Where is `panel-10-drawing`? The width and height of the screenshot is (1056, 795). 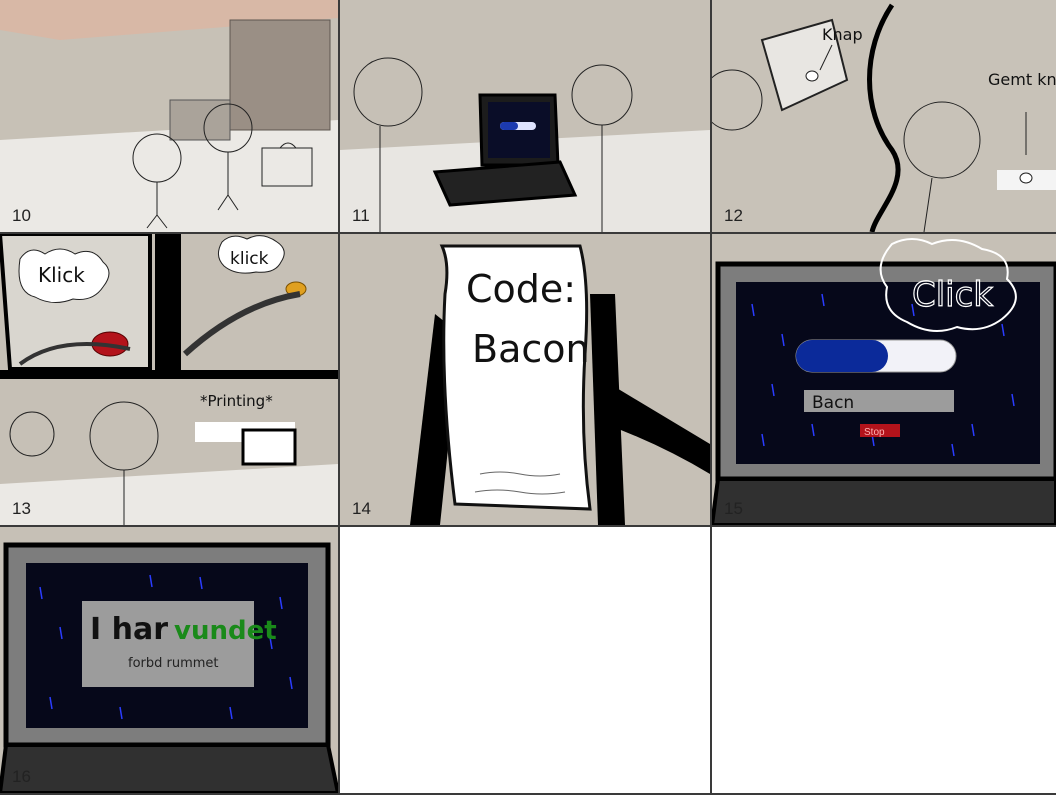
panel-10-drawing is located at coordinates (169, 116).